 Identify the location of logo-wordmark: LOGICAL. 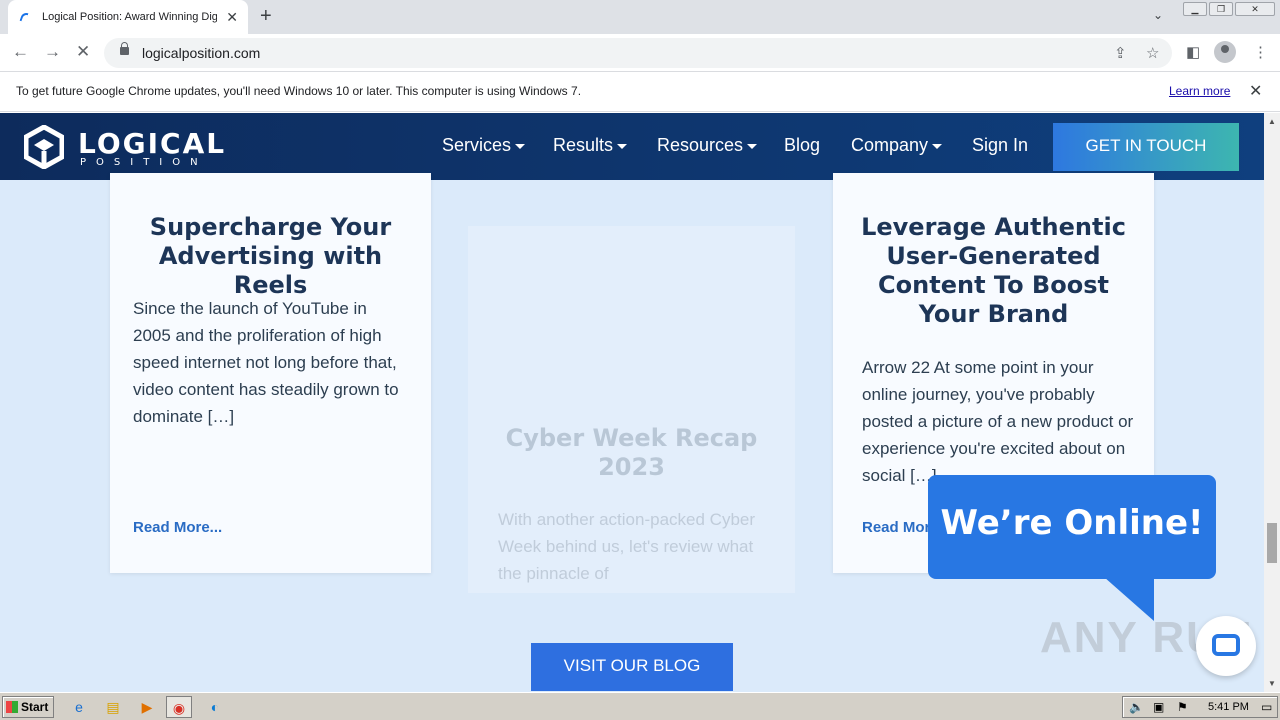
(152, 143).